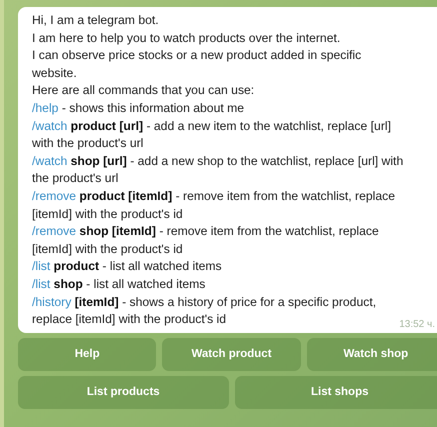  I want to click on keyboard-button: List products, so click(123, 392).